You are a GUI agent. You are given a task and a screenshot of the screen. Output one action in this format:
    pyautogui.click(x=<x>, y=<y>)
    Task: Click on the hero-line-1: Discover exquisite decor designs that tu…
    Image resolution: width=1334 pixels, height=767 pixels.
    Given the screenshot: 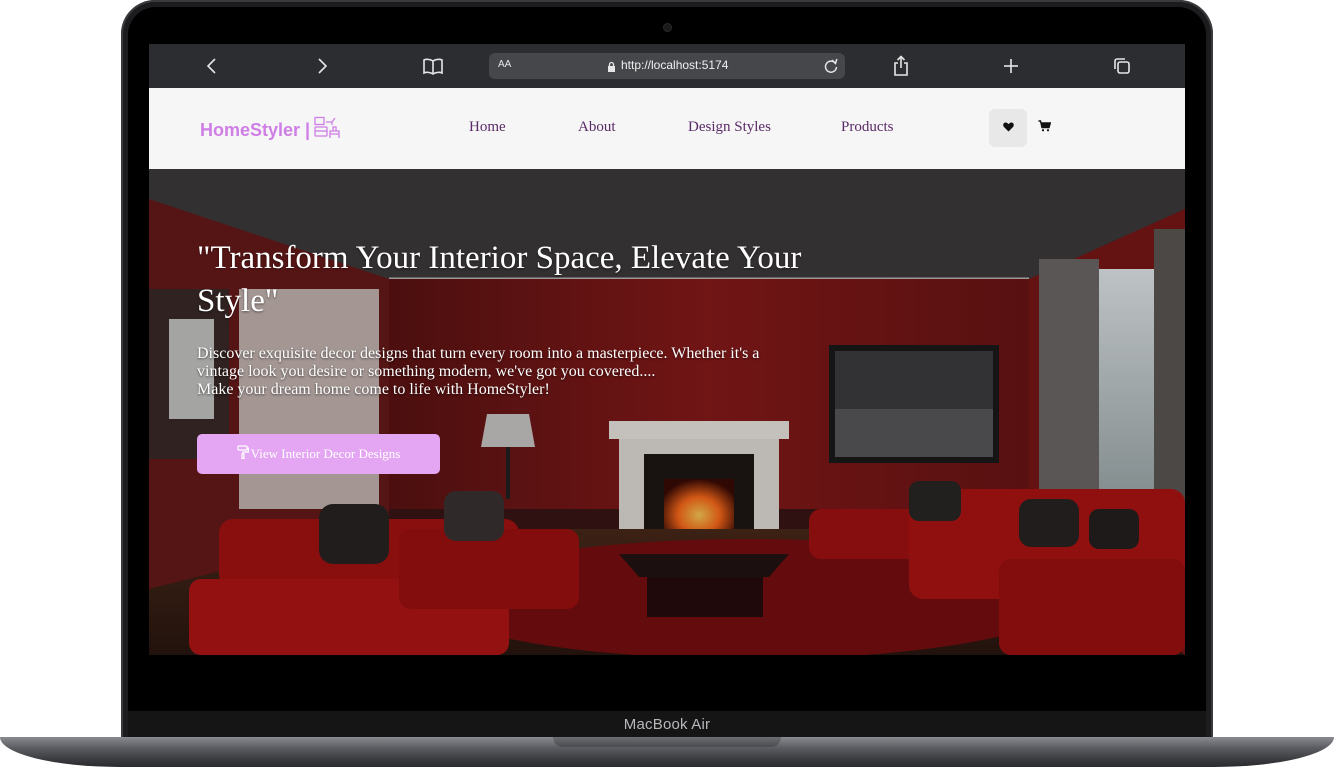 What is the action you would take?
    pyautogui.click(x=478, y=353)
    